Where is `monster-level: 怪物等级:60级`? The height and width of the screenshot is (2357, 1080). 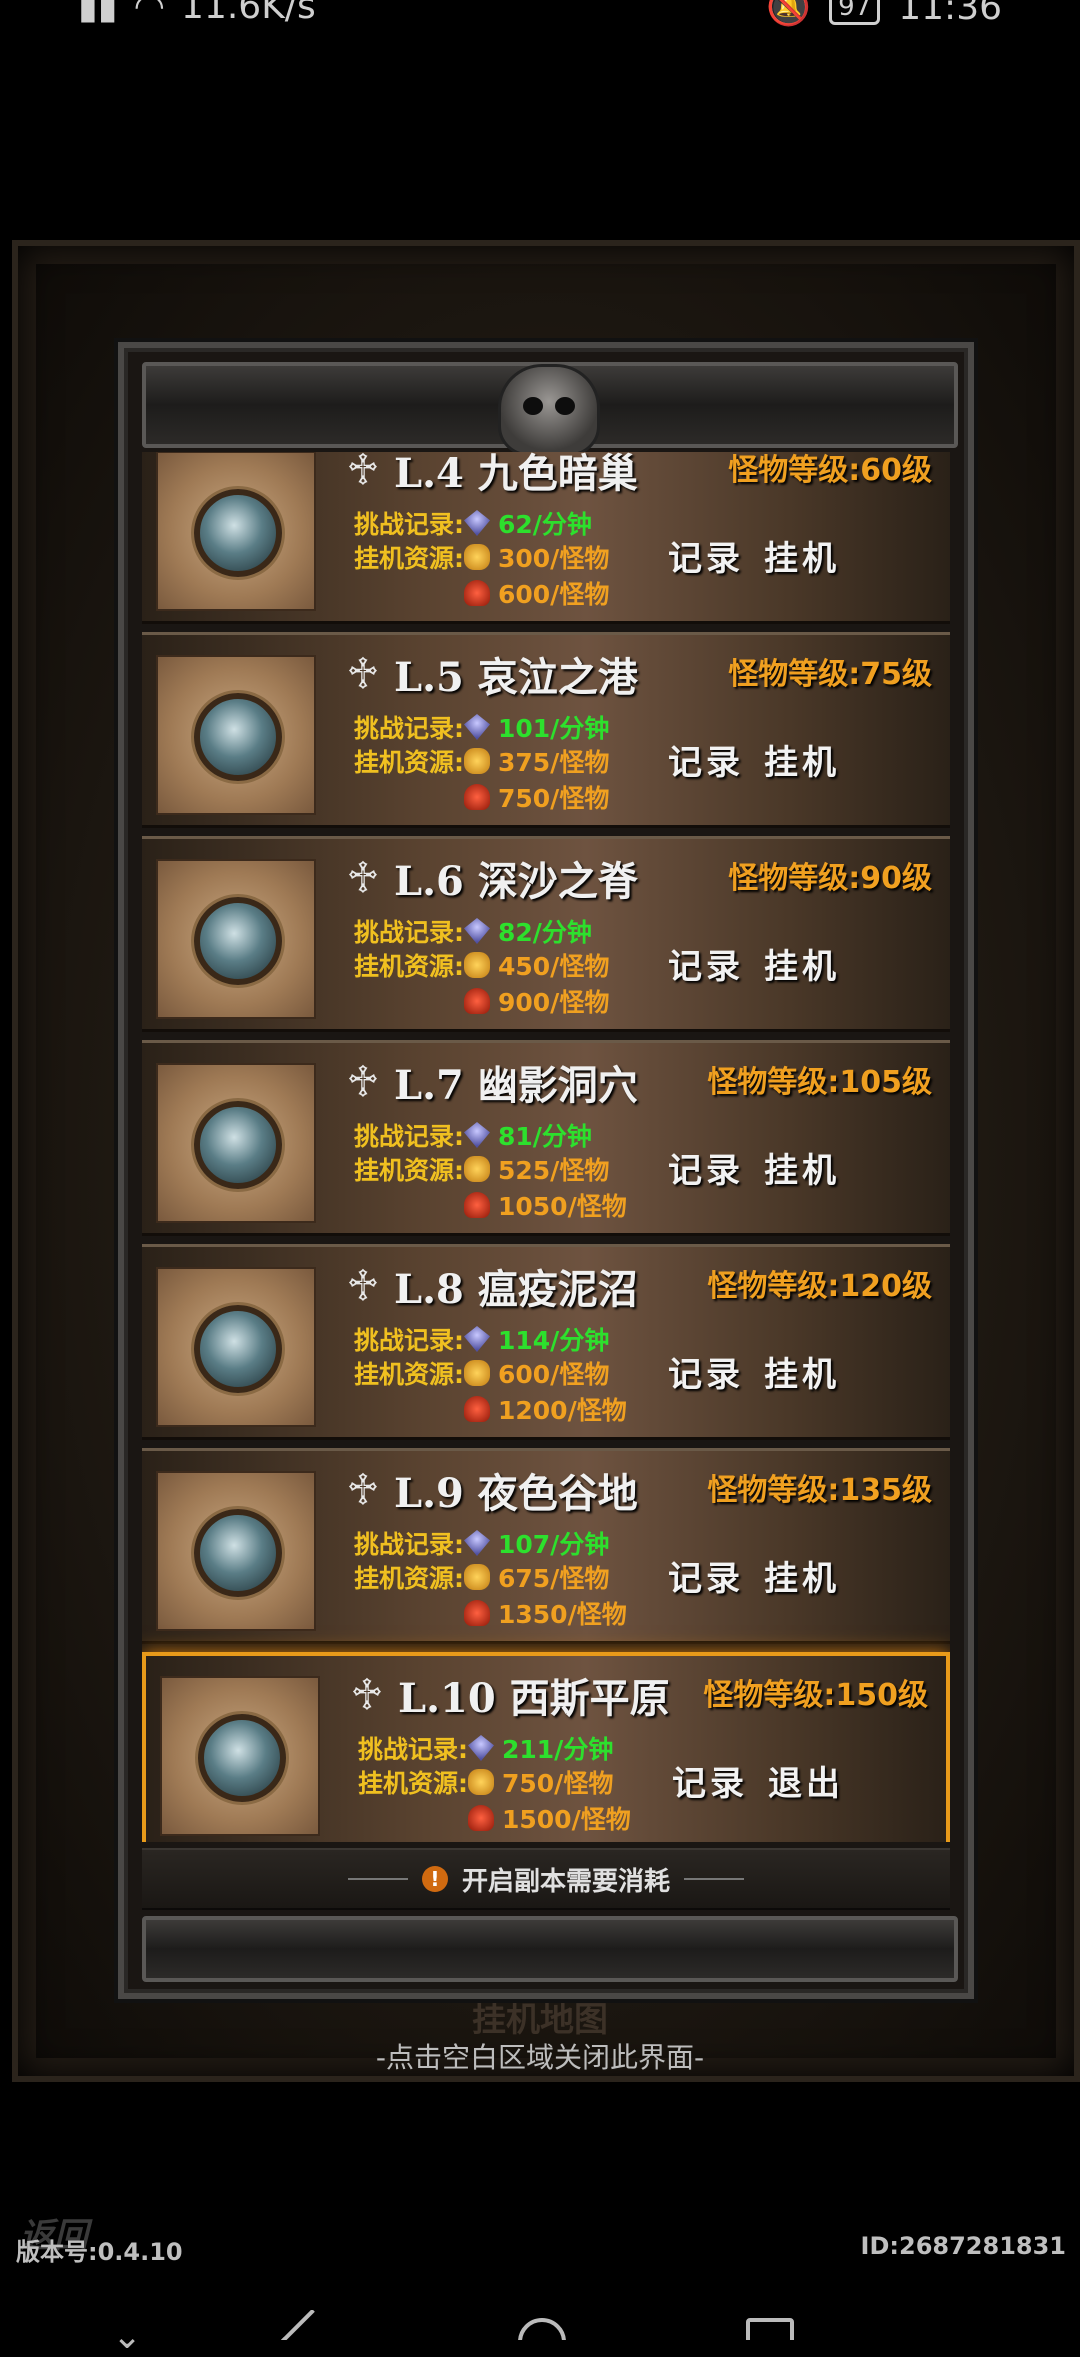 monster-level: 怪物等级:60级 is located at coordinates (830, 470).